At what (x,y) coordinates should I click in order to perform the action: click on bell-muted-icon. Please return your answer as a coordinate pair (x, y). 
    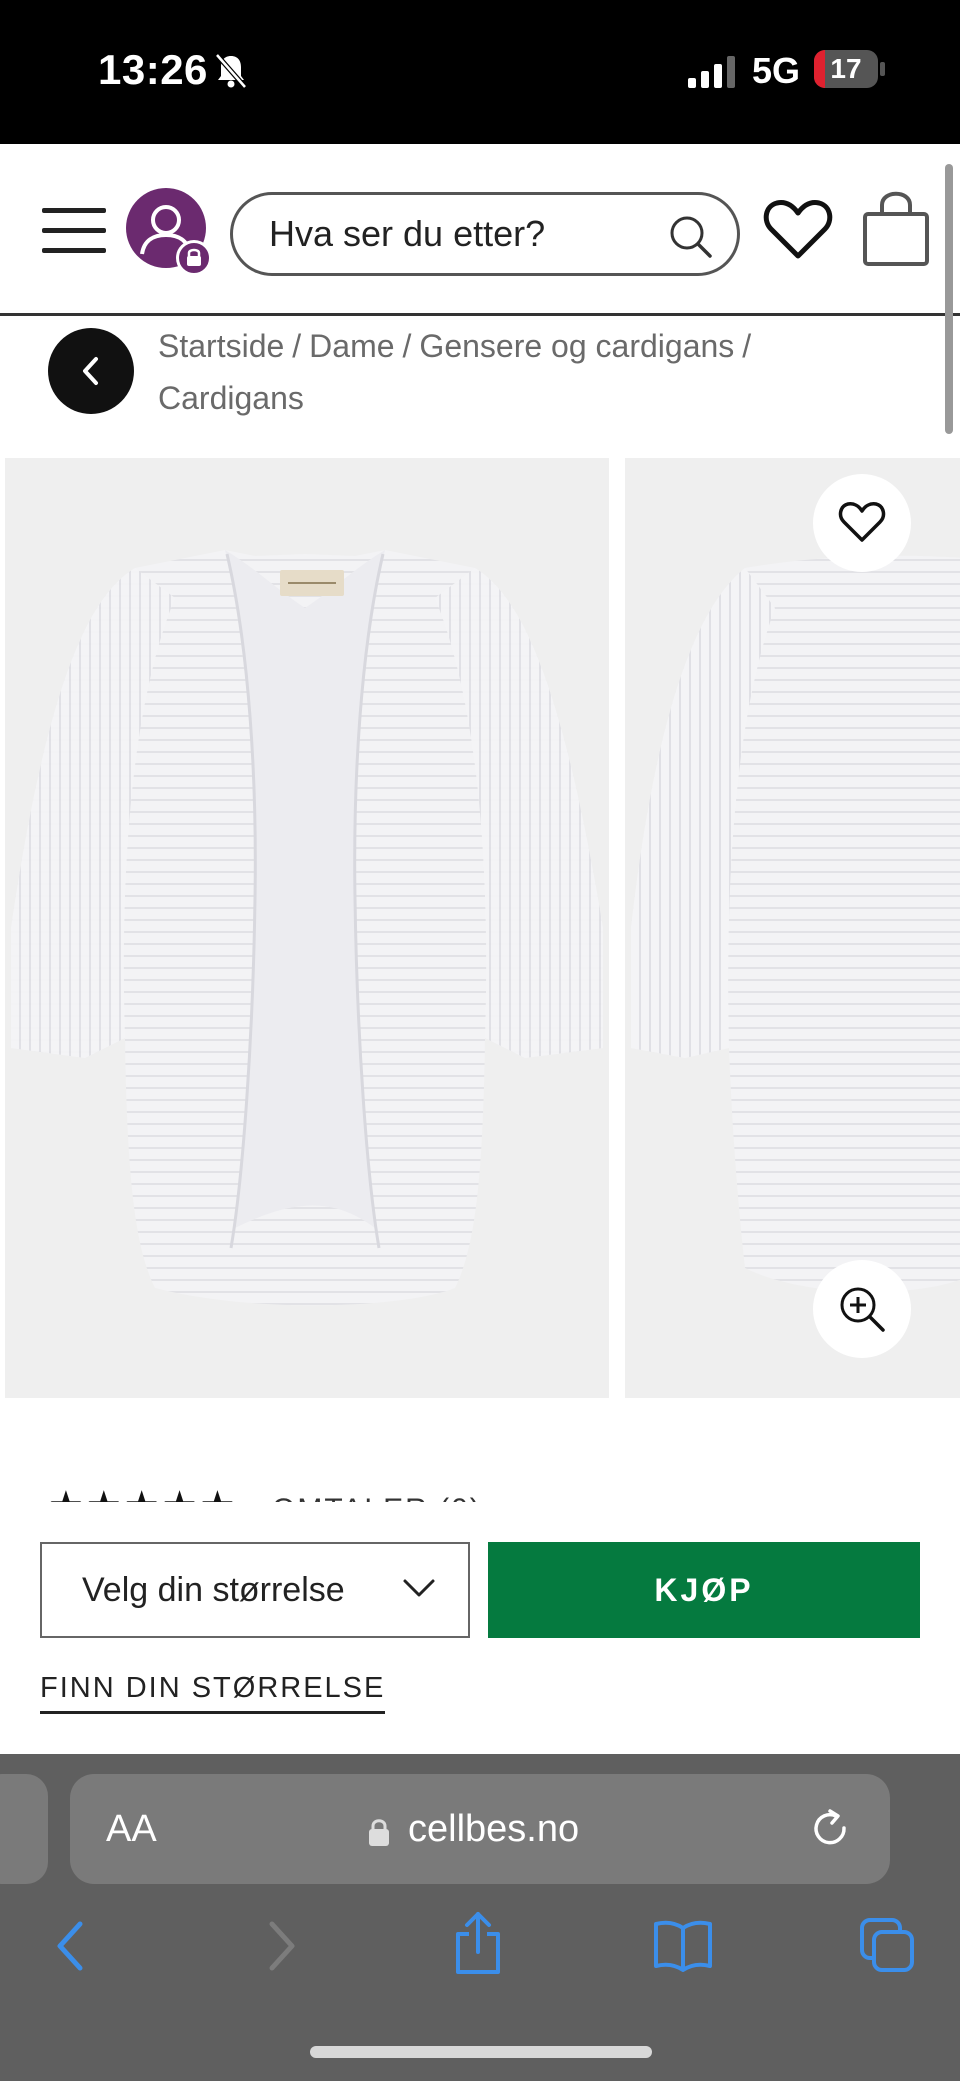
    Looking at the image, I should click on (231, 71).